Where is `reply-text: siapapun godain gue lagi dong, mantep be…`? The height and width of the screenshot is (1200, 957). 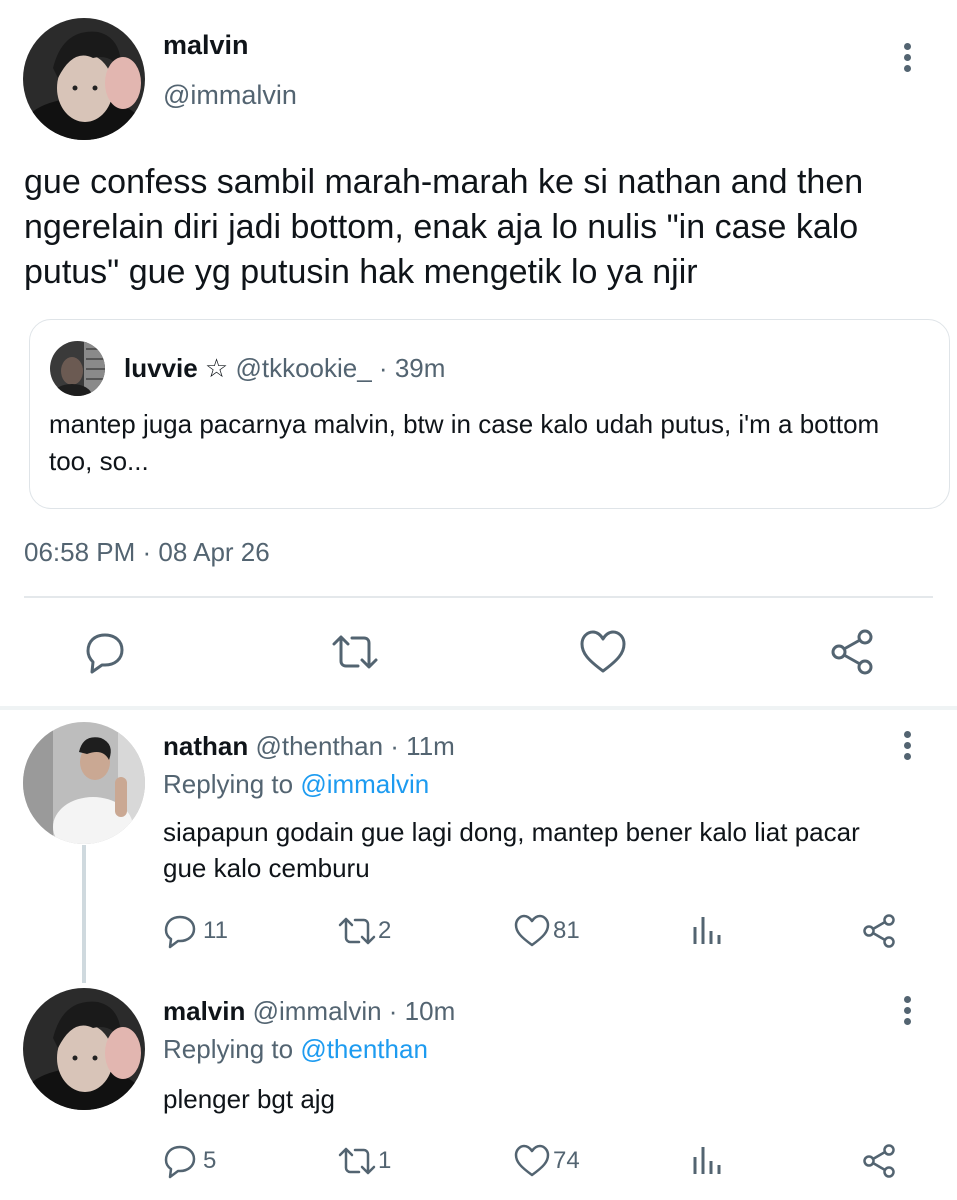 reply-text: siapapun godain gue lagi dong, mantep be… is located at coordinates (511, 850).